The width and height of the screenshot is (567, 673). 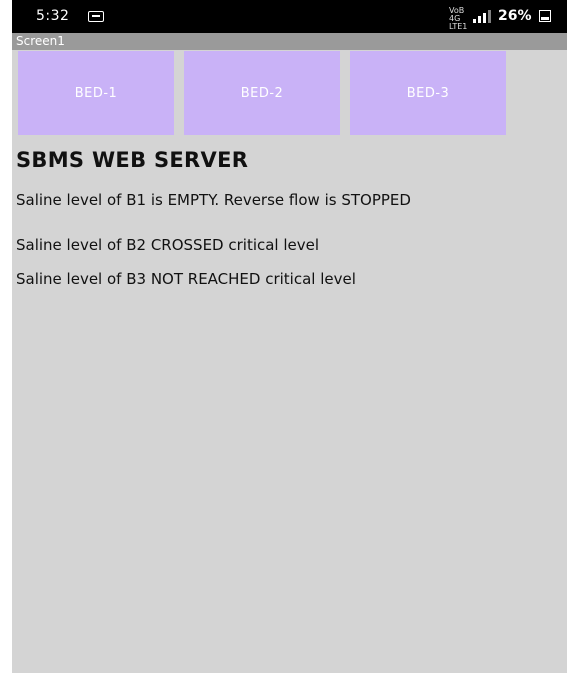 What do you see at coordinates (515, 16) in the screenshot?
I see `battery-percent: 26%` at bounding box center [515, 16].